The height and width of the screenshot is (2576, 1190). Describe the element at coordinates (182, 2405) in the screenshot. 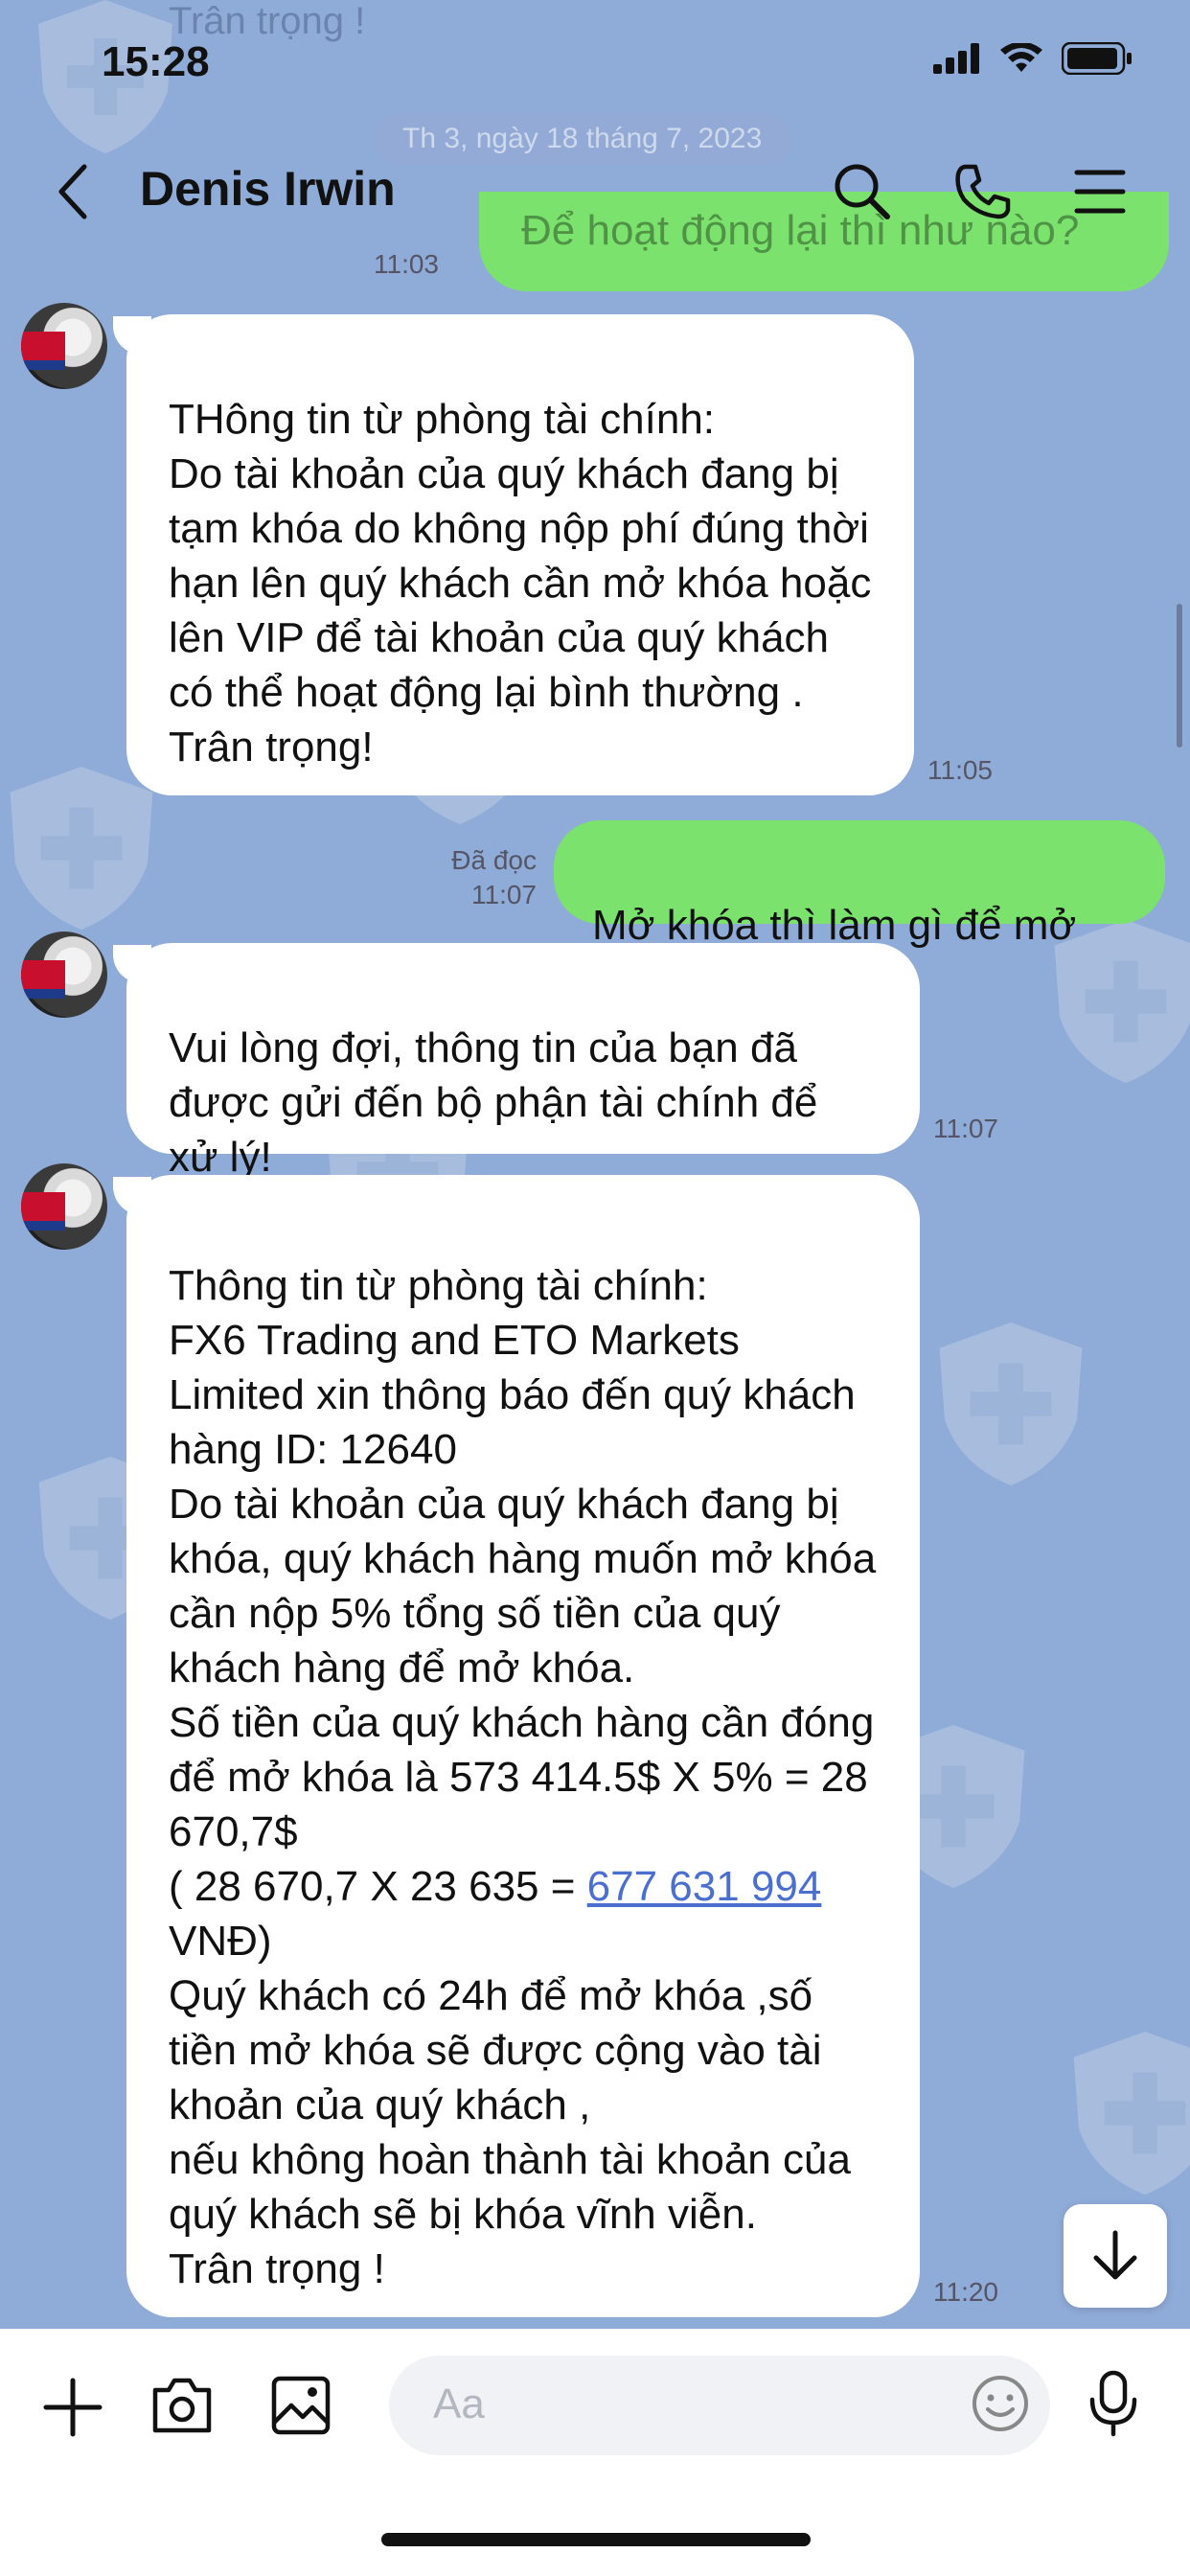

I see `camera-icon` at that location.